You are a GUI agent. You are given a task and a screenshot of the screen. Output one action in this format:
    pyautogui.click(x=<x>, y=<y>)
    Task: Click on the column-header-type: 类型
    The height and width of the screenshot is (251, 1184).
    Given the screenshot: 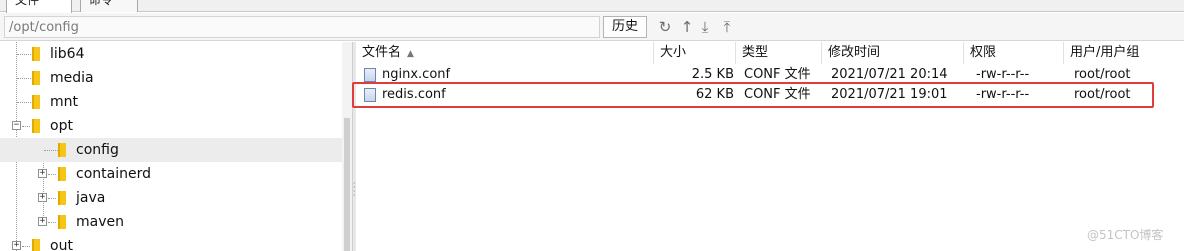 What is the action you would take?
    pyautogui.click(x=779, y=53)
    